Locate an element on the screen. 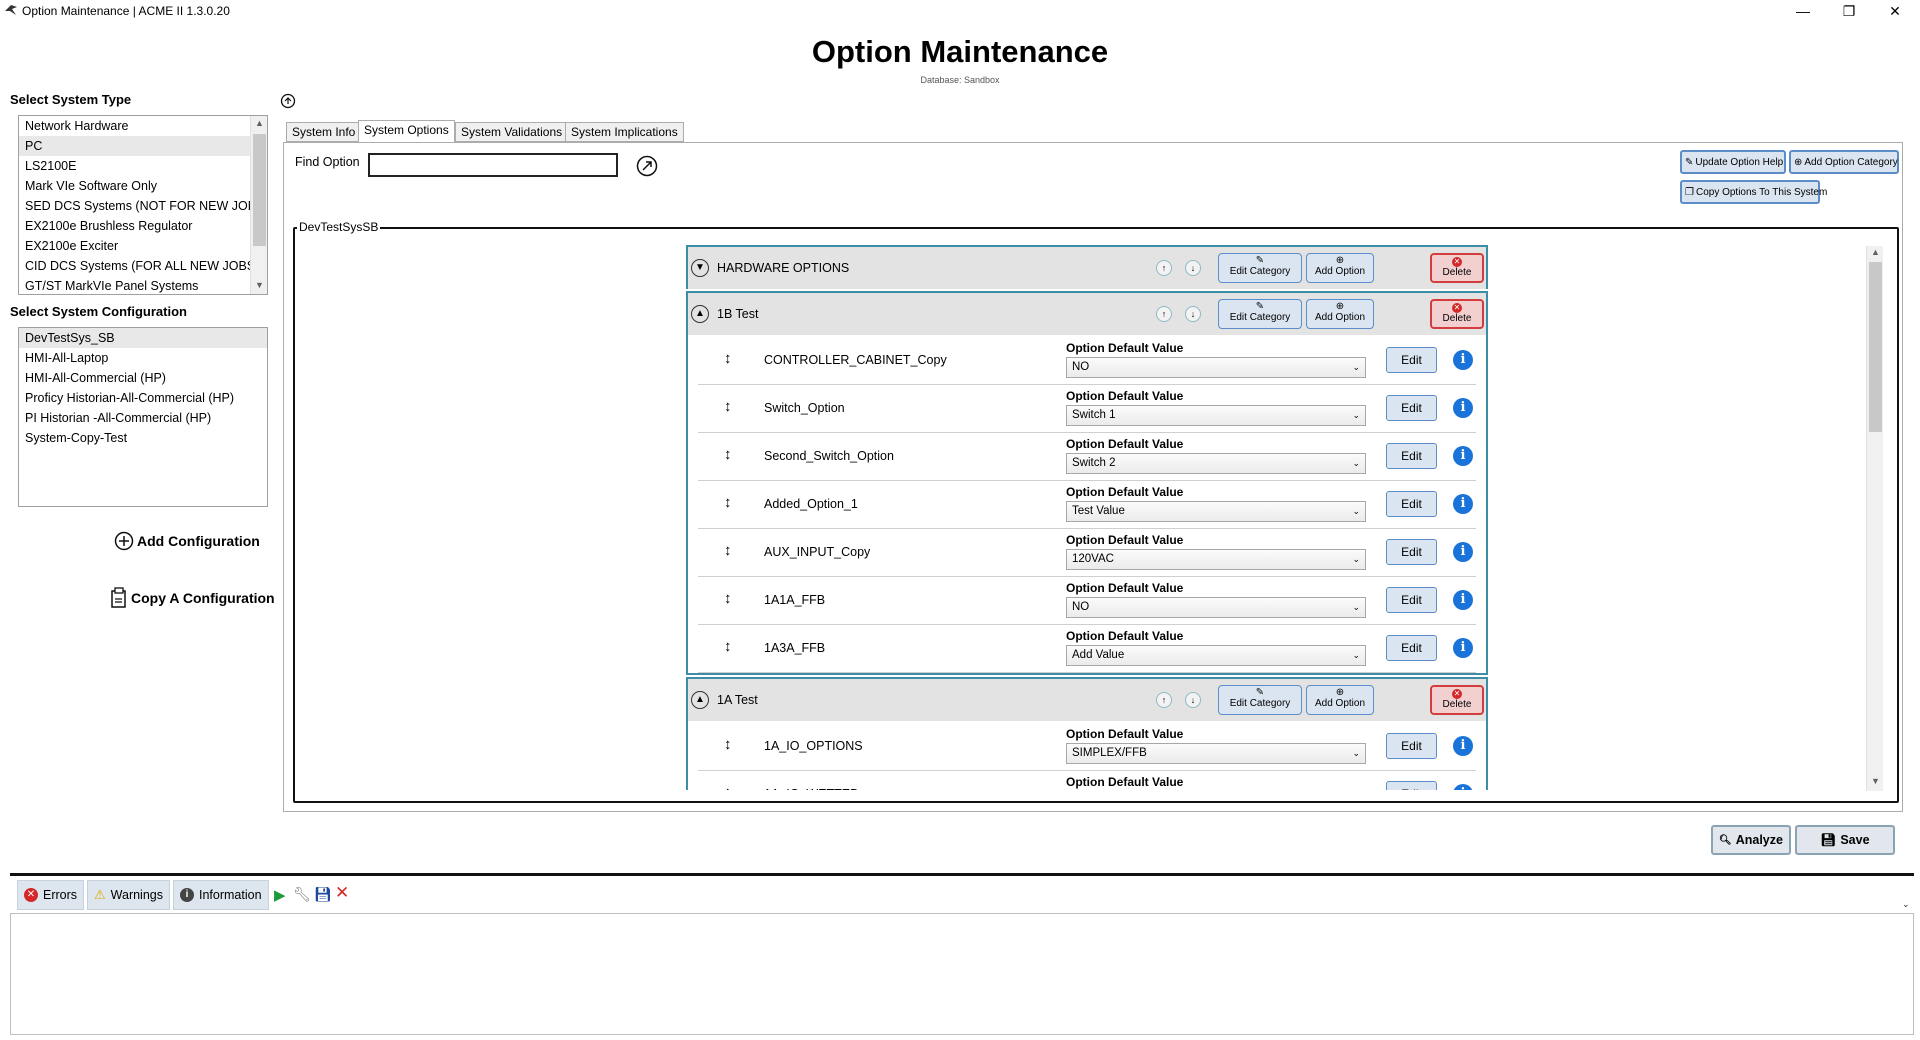 This screenshot has width=1920, height=1040. refresh-icon is located at coordinates (288, 101).